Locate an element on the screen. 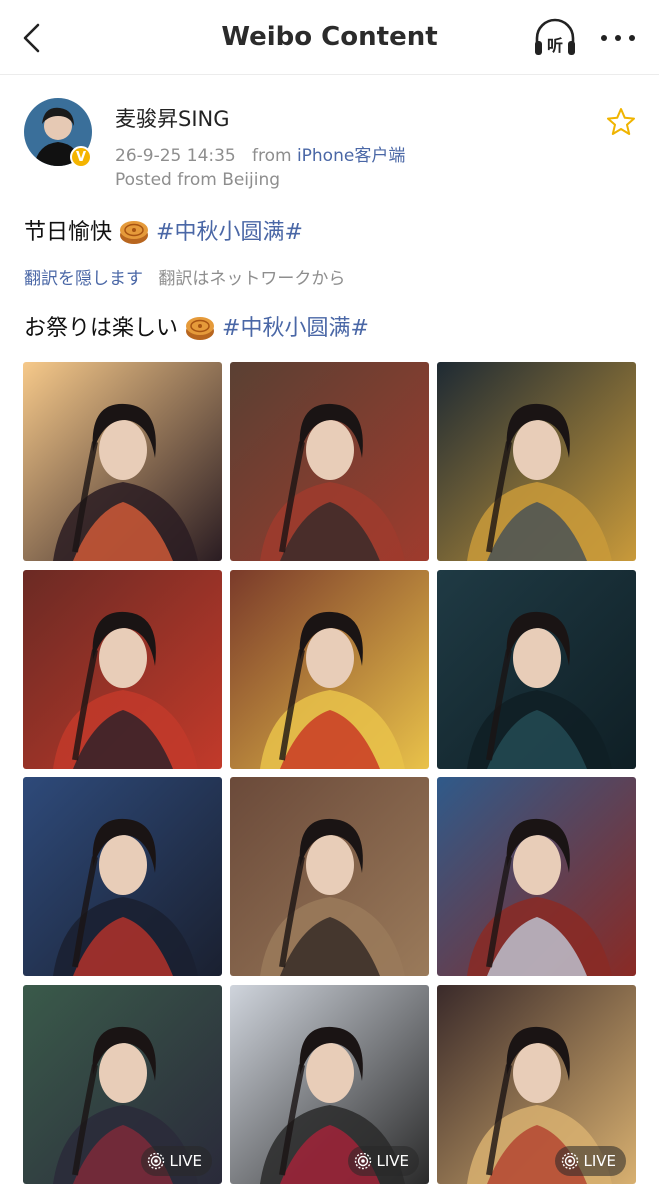 This screenshot has height=1199, width=659. star-icon is located at coordinates (621, 121).